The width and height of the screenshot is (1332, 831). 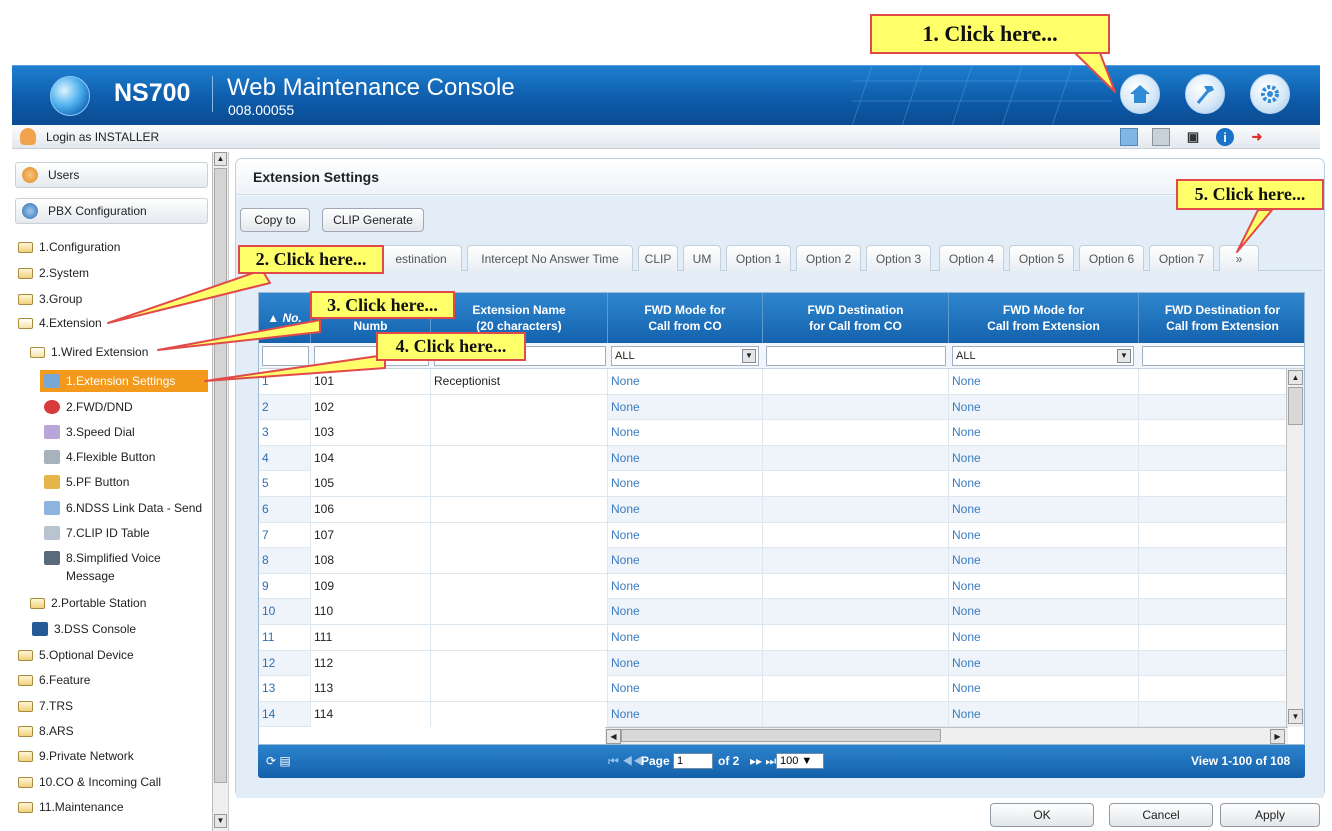 What do you see at coordinates (1129, 137) in the screenshot?
I see `calendar-clock-icon` at bounding box center [1129, 137].